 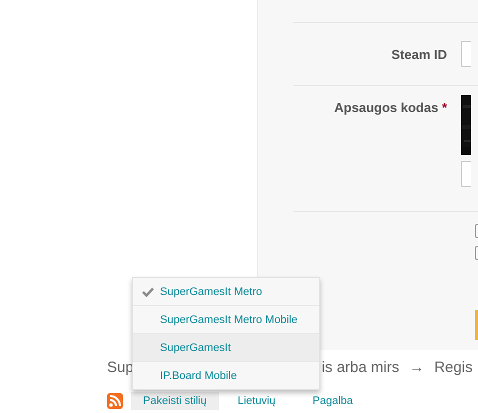 What do you see at coordinates (419, 54) in the screenshot?
I see `field-label: Steam ID` at bounding box center [419, 54].